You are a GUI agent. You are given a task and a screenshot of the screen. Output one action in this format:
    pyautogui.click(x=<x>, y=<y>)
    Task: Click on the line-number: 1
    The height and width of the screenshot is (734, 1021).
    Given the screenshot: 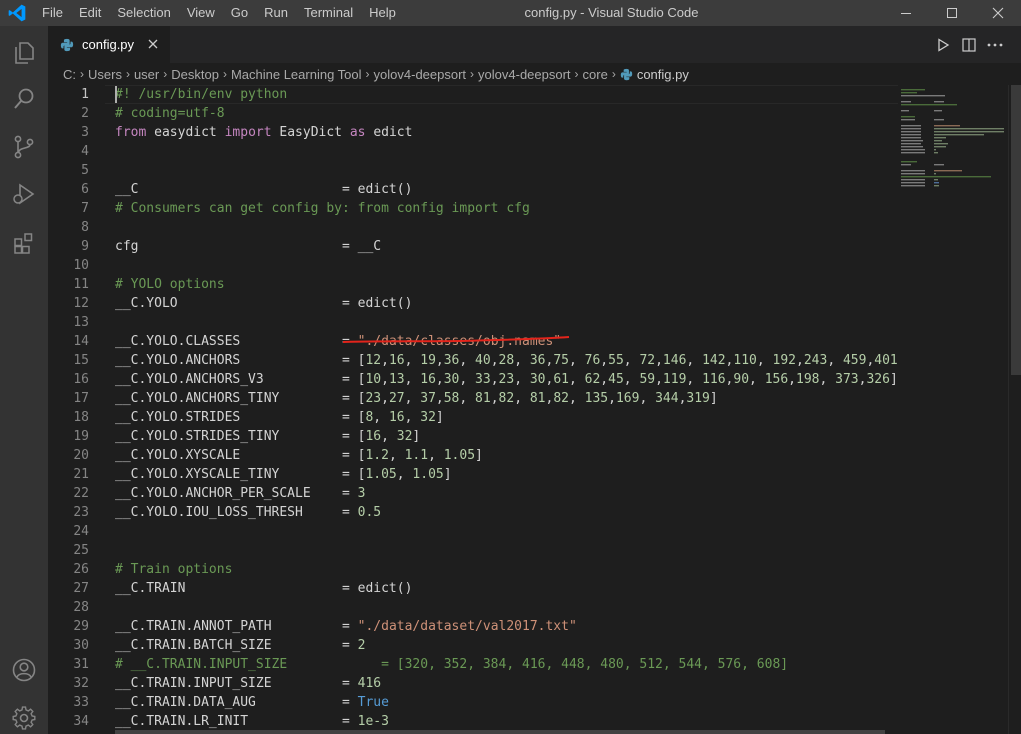 What is the action you would take?
    pyautogui.click(x=85, y=94)
    